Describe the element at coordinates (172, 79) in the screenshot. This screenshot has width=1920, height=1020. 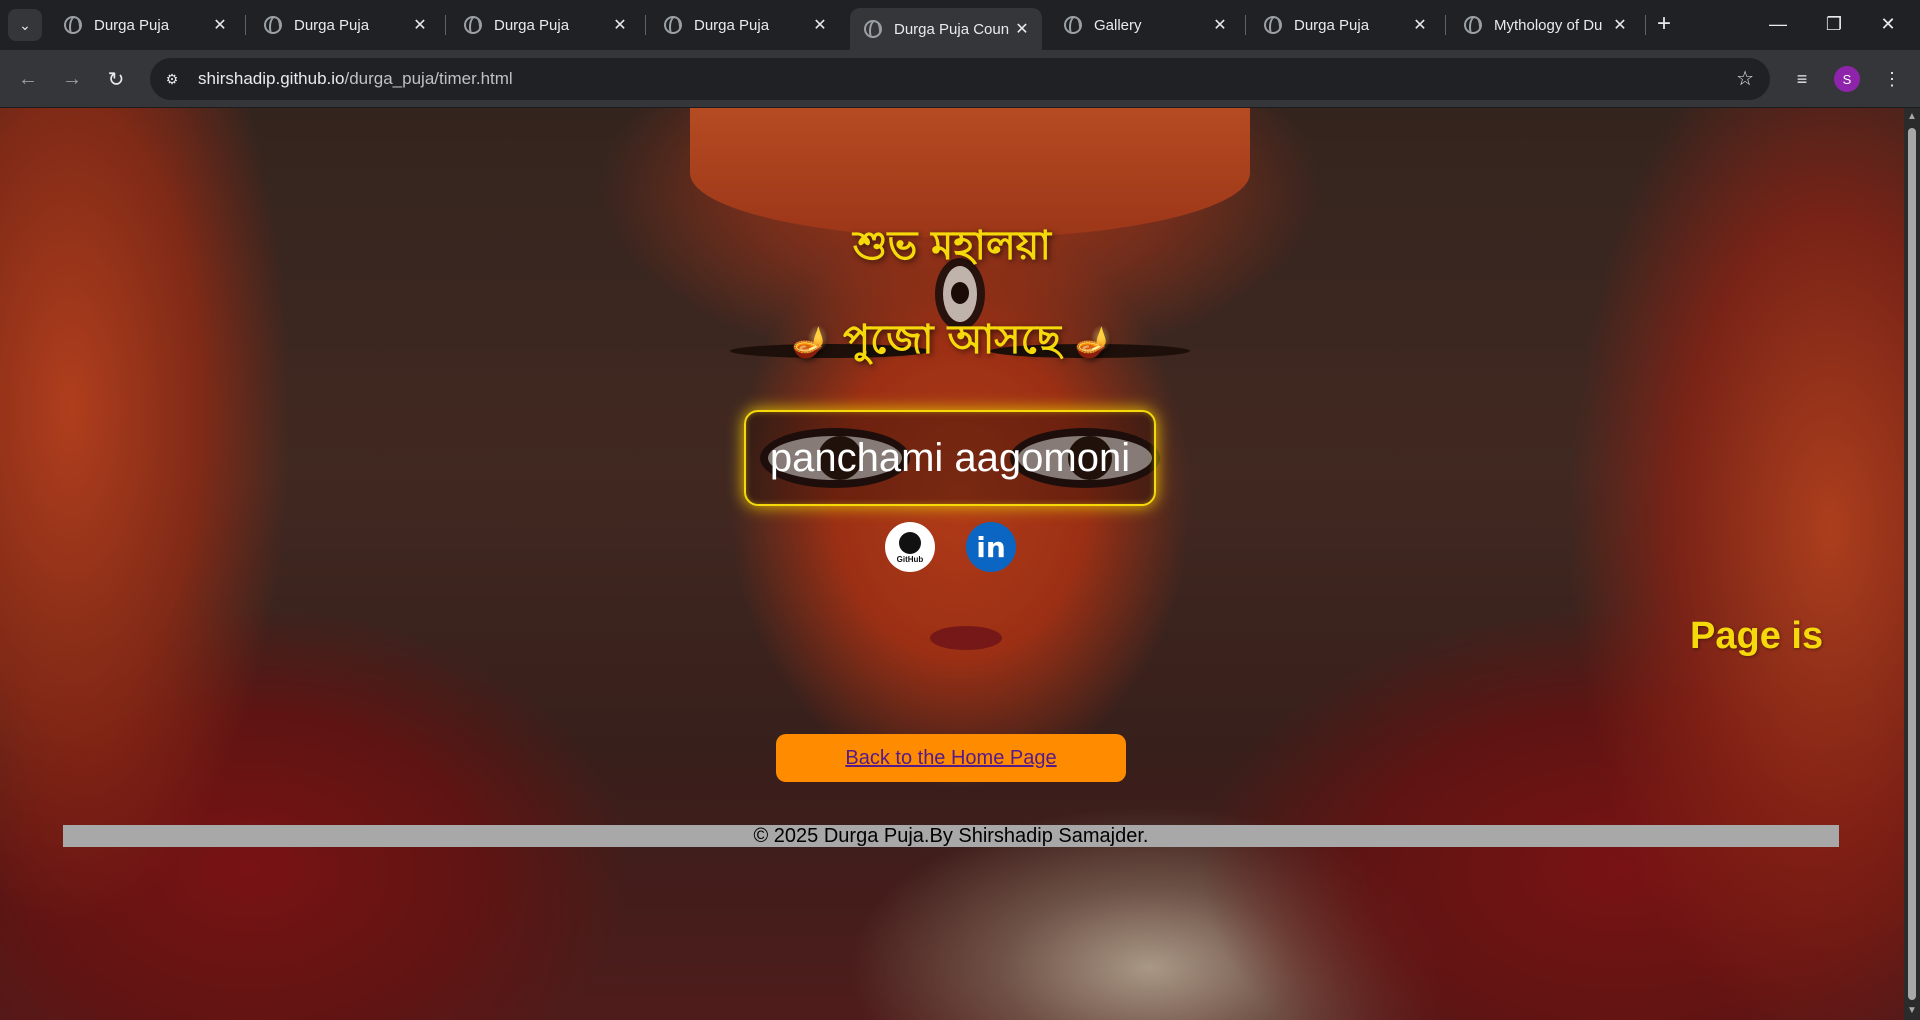
I see `site-info-icon: ⚙` at that location.